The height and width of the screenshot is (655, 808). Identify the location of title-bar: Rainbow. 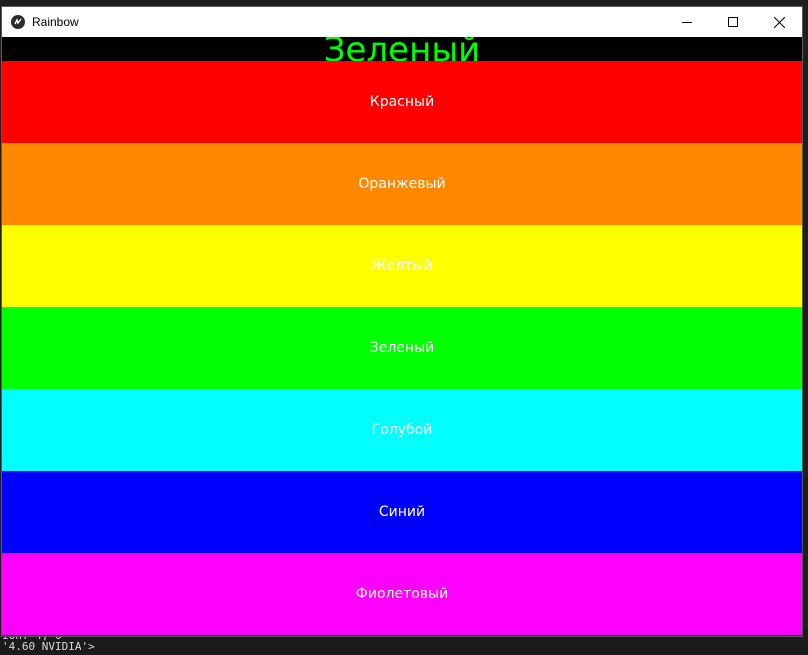
(402, 22).